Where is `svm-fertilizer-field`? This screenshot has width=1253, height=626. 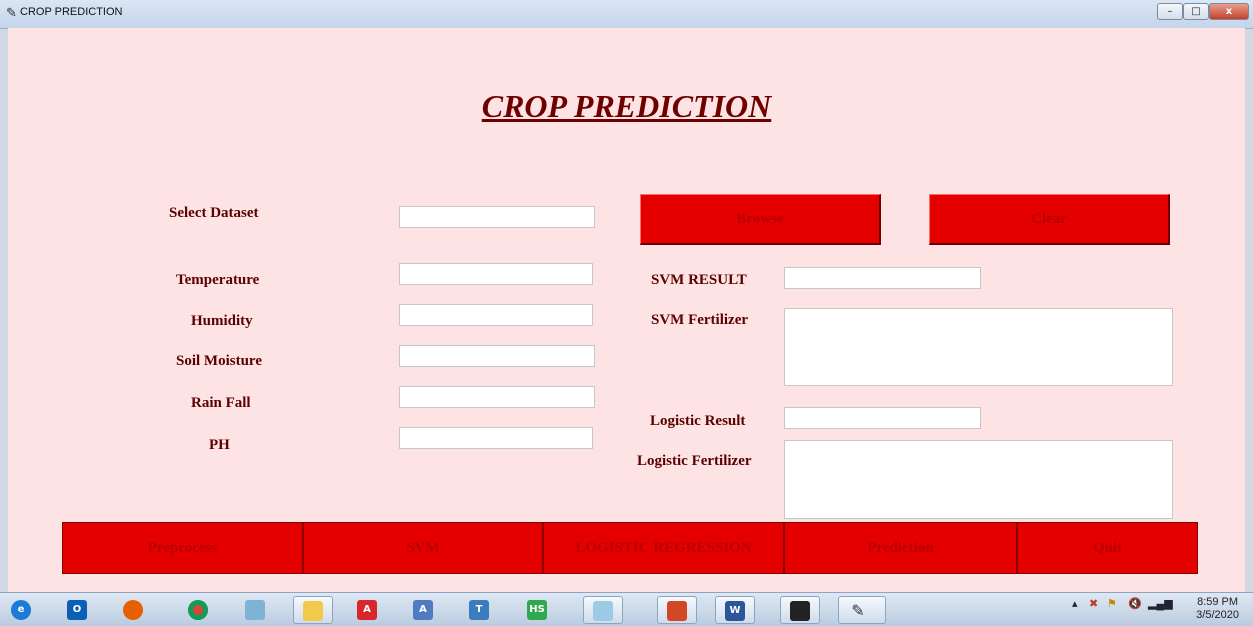
svm-fertilizer-field is located at coordinates (978, 347).